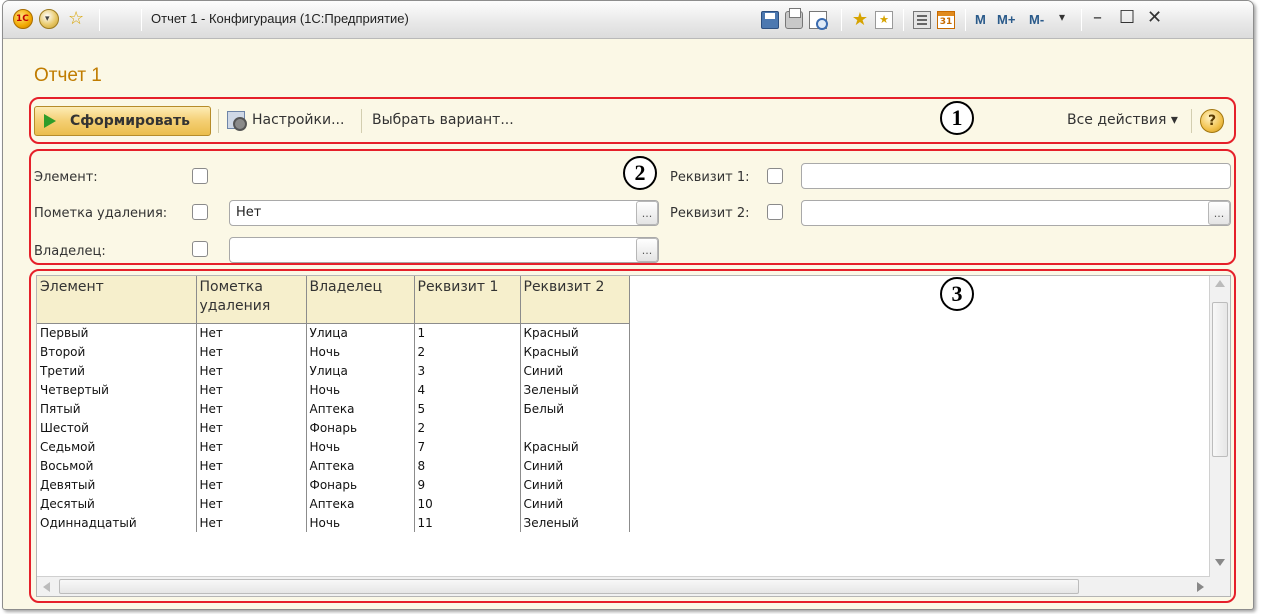 The width and height of the screenshot is (1261, 614). Describe the element at coordinates (46, 587) in the screenshot. I see `scroll-left-icon` at that location.